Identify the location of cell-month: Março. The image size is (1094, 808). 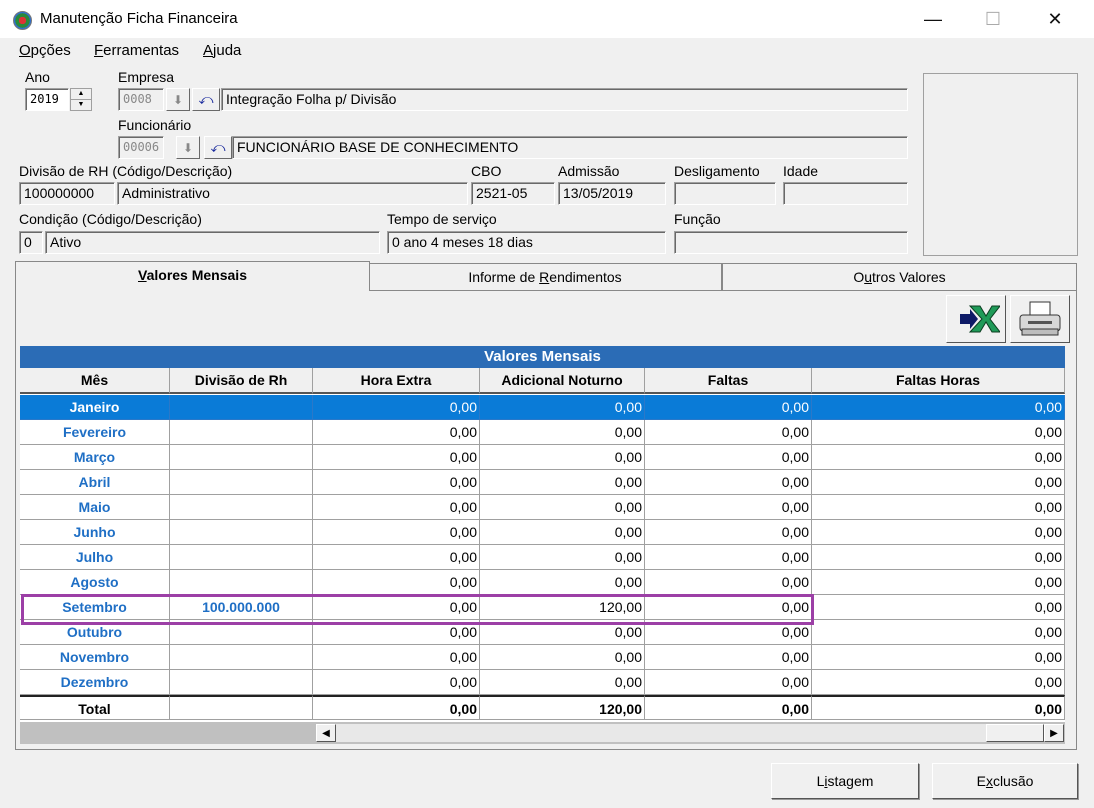
(95, 457).